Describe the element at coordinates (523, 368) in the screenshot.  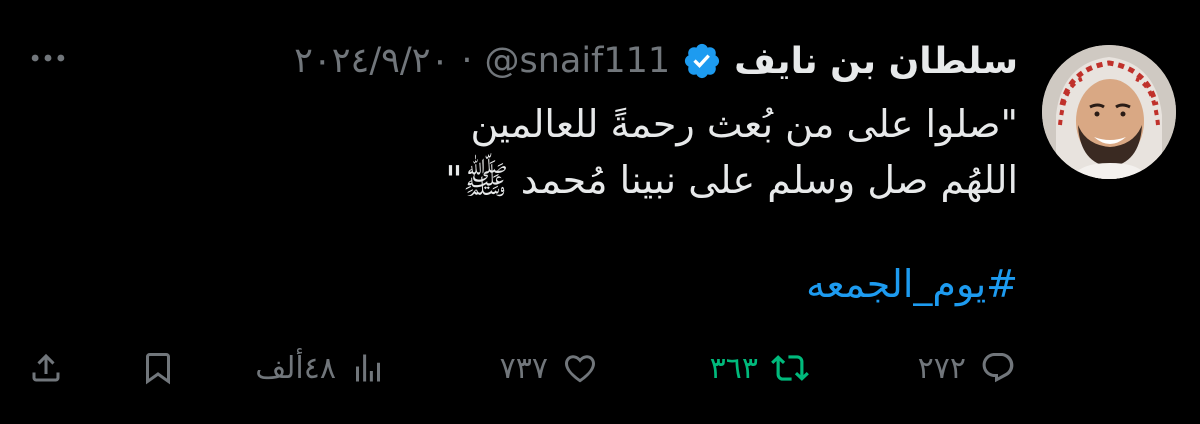
I see `like-count: ٧٣٧` at that location.